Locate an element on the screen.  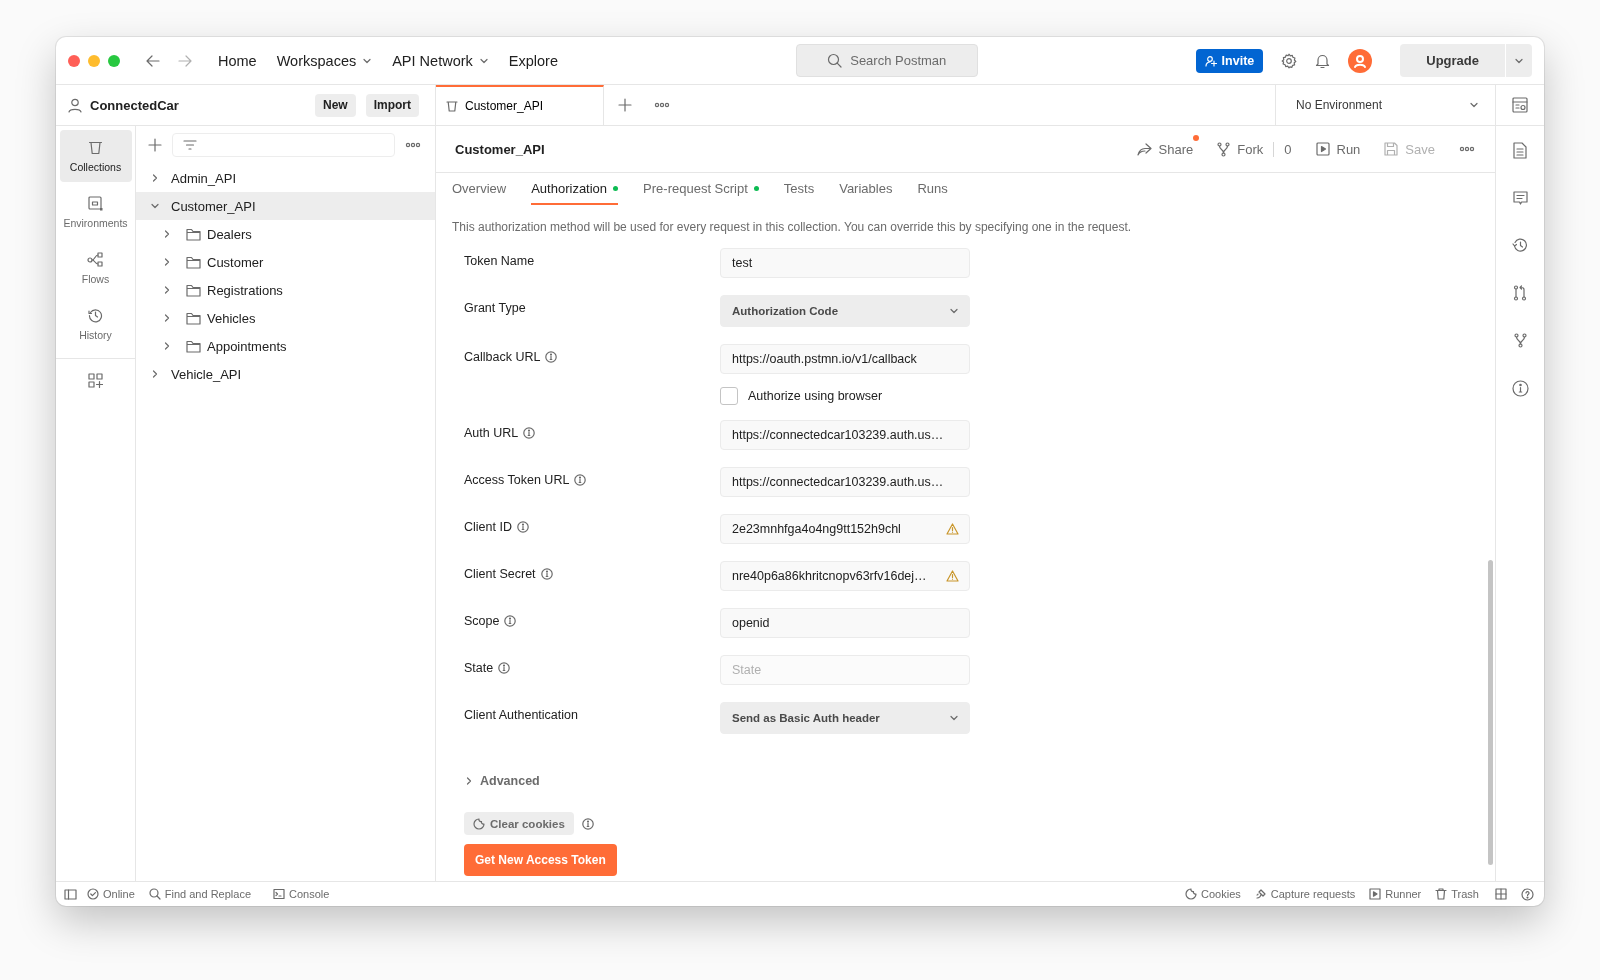
status-bar-item: Runner is located at coordinates (1395, 894).